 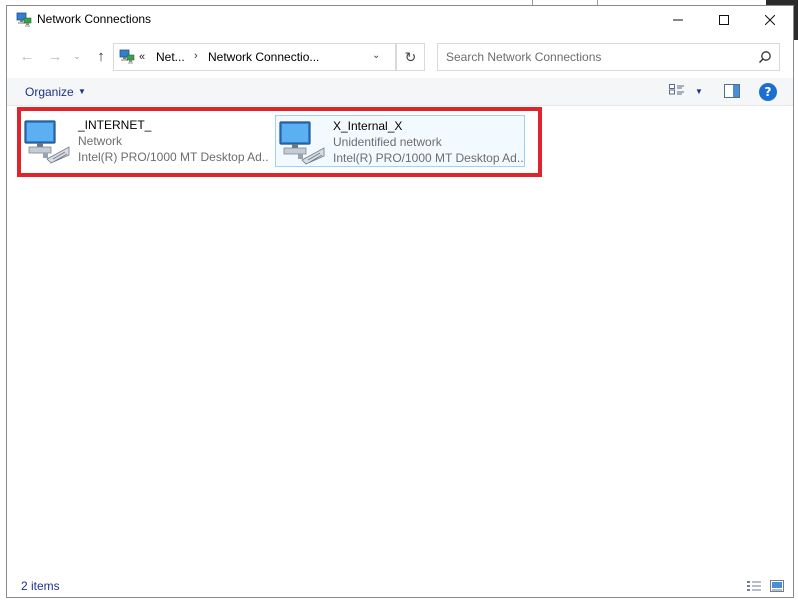 What do you see at coordinates (777, 586) in the screenshot?
I see `large-icons-view-icon` at bounding box center [777, 586].